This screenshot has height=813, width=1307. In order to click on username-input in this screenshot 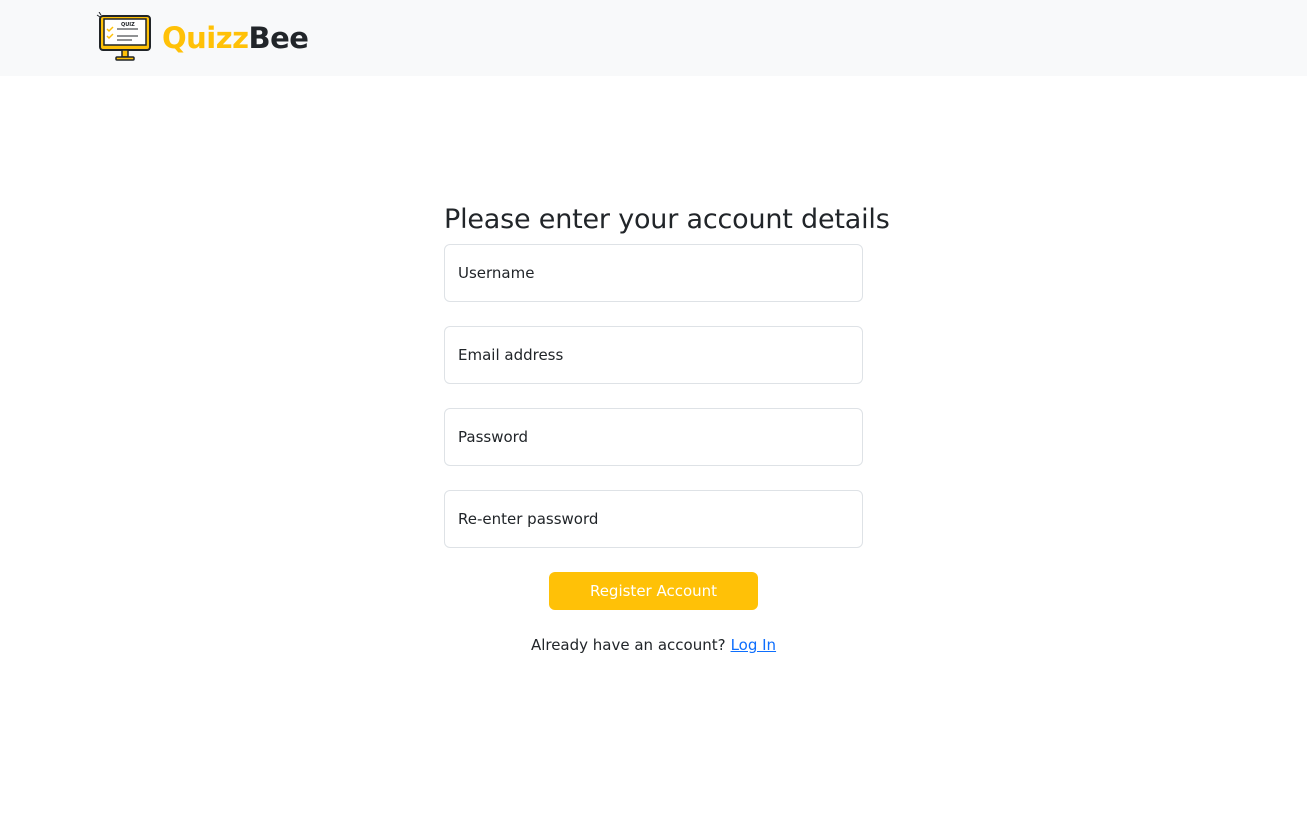, I will do `click(653, 273)`.